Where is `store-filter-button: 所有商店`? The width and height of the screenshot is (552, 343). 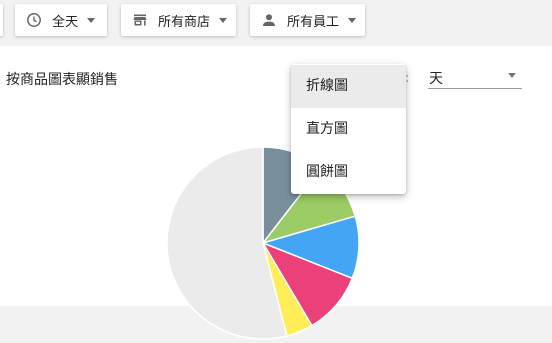
store-filter-button: 所有商店 is located at coordinates (178, 20).